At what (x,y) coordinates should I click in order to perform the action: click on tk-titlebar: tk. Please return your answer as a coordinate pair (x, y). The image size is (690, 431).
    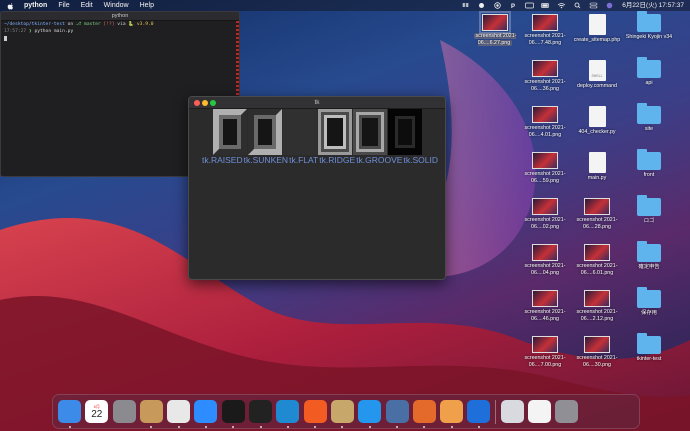
    Looking at the image, I should click on (317, 103).